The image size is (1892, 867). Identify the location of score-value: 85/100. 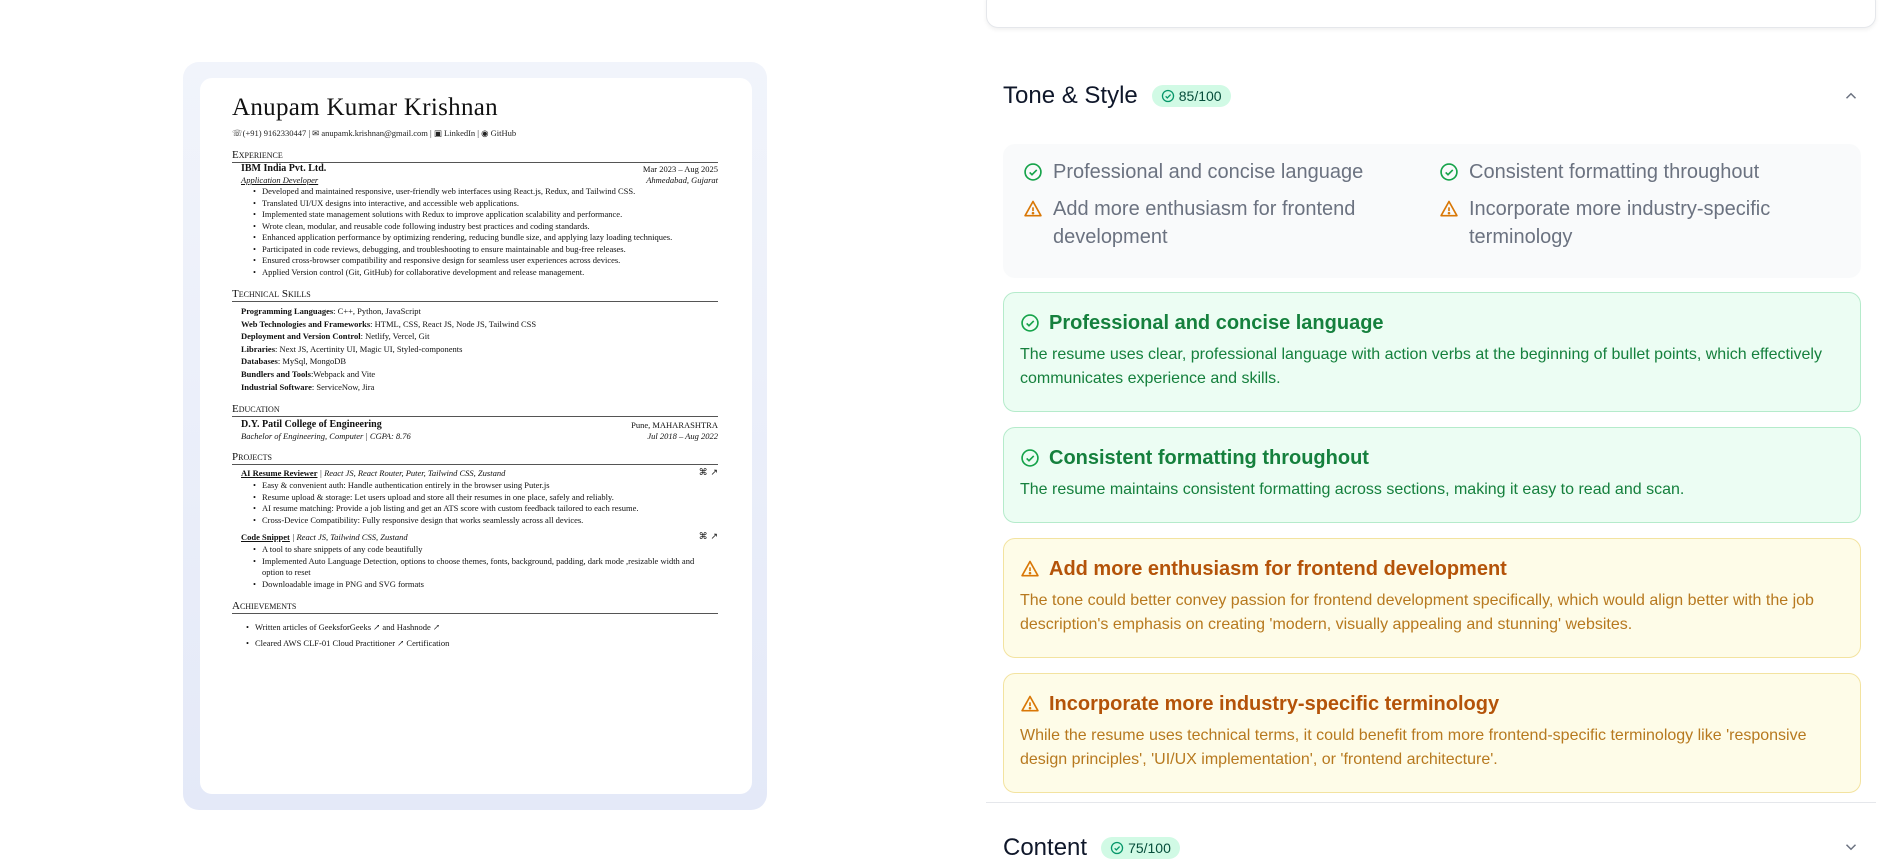
(1200, 96).